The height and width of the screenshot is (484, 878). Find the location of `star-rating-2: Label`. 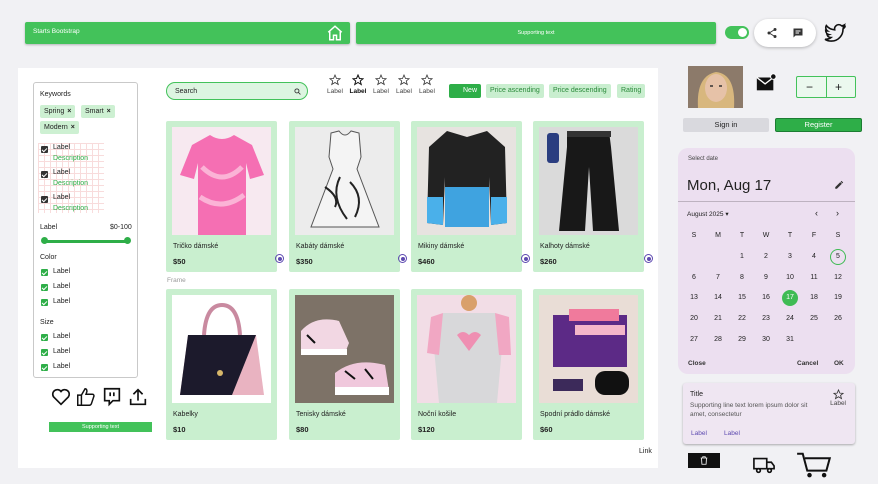

star-rating-2: Label is located at coordinates (358, 84).